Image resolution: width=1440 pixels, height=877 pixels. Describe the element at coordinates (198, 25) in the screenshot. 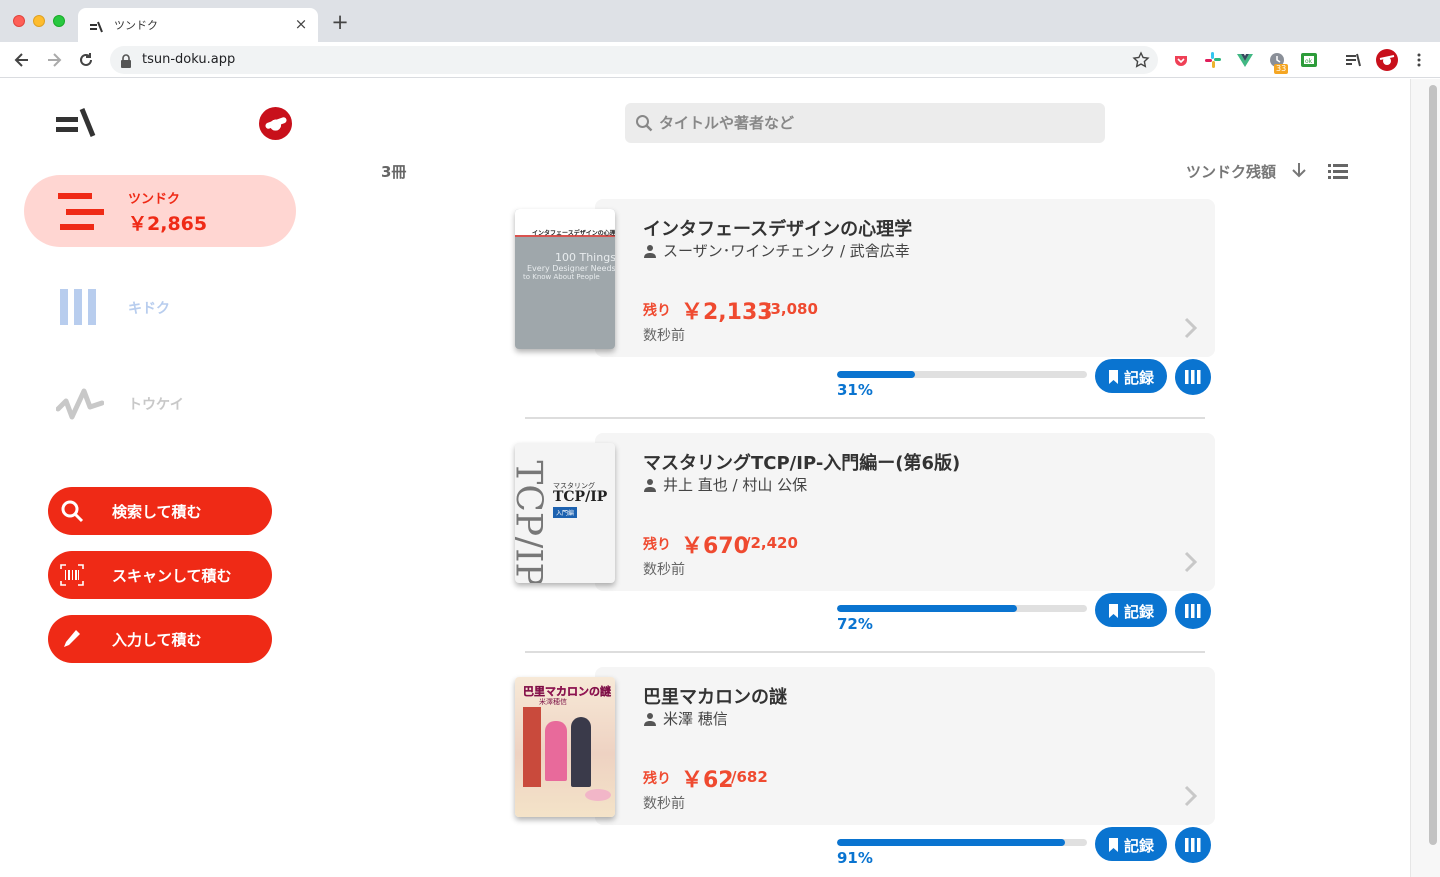

I see `browser-tab: ツンドク ×` at that location.